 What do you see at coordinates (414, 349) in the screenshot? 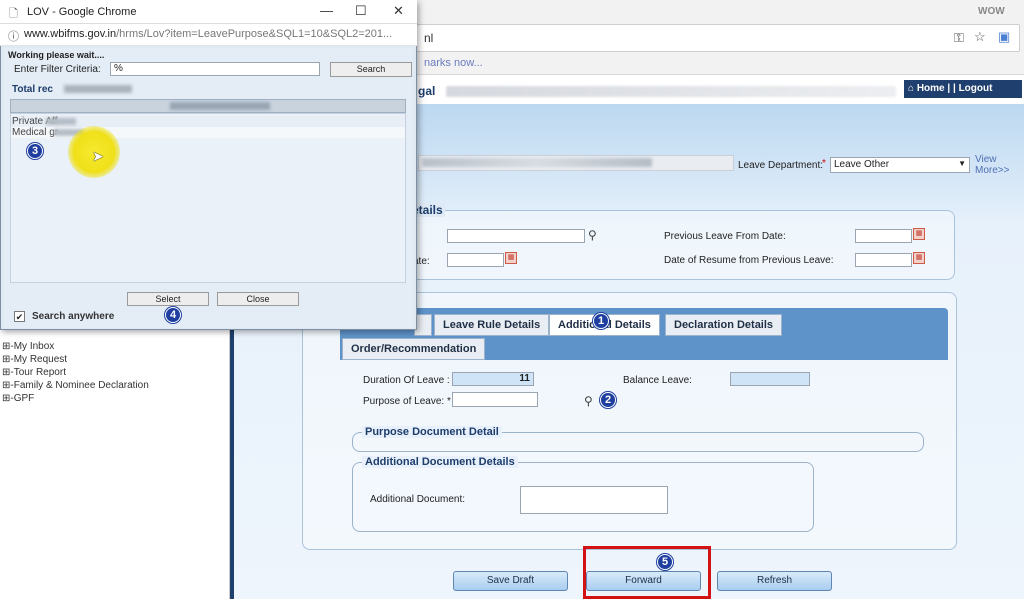
I see `tab-order-recommendation: Order/Recommendation` at bounding box center [414, 349].